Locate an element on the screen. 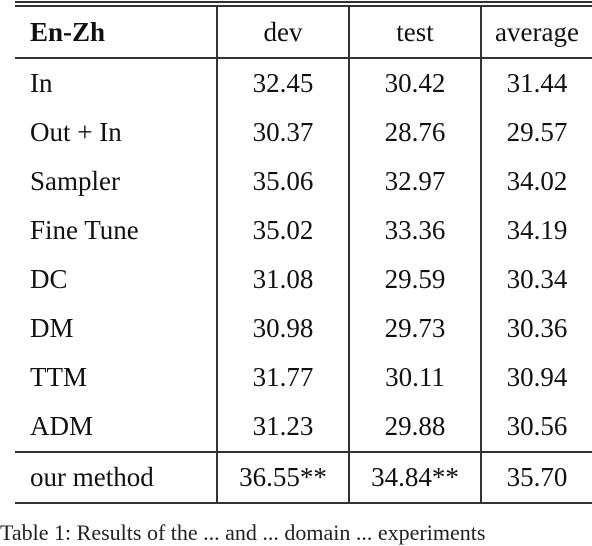 Image resolution: width=592 pixels, height=546 pixels. dev-score: 35.02 is located at coordinates (283, 230).